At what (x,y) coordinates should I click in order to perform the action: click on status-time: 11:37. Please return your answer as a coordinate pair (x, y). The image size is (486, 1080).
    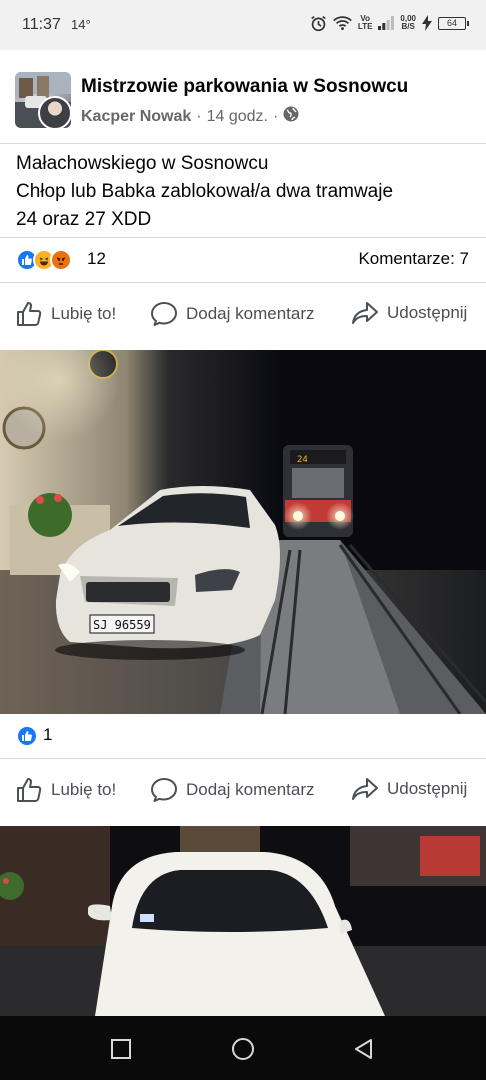
    Looking at the image, I should click on (41, 24).